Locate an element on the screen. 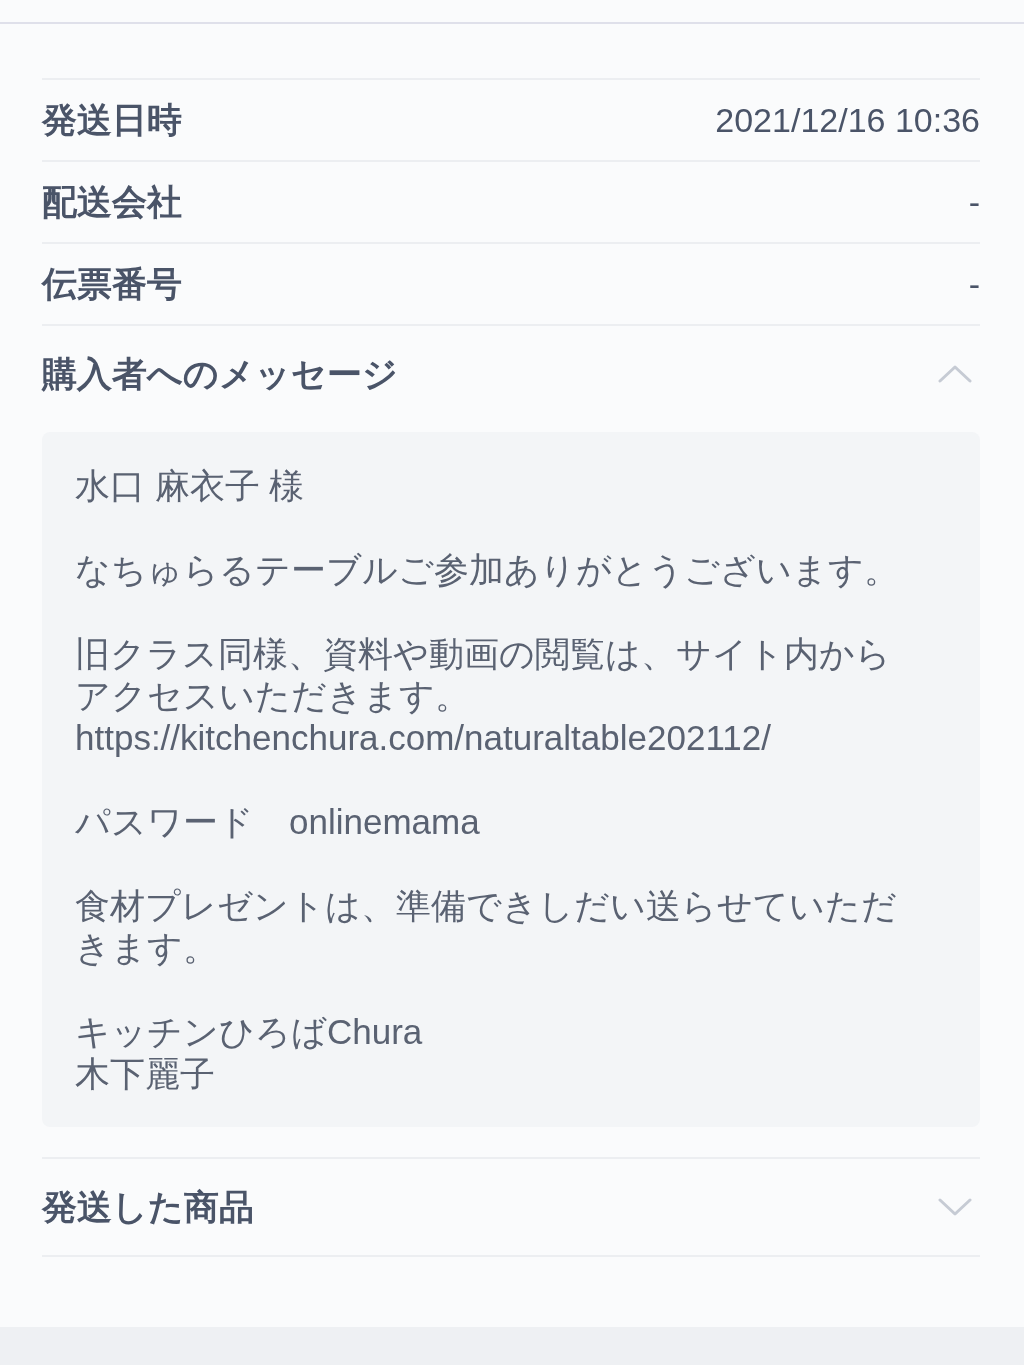  field-label: 配送会社 is located at coordinates (112, 201).